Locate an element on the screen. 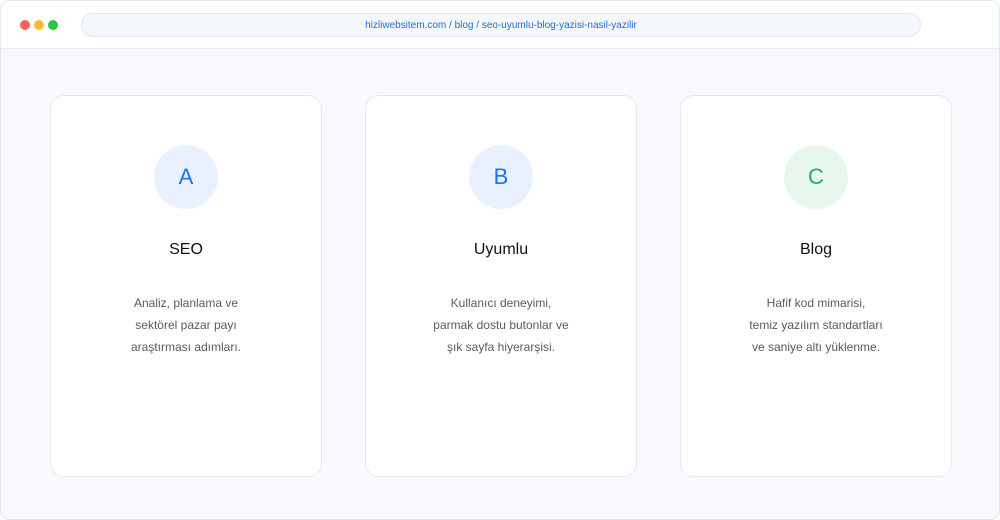 The height and width of the screenshot is (520, 1000). maximize-window-button is located at coordinates (53, 25).